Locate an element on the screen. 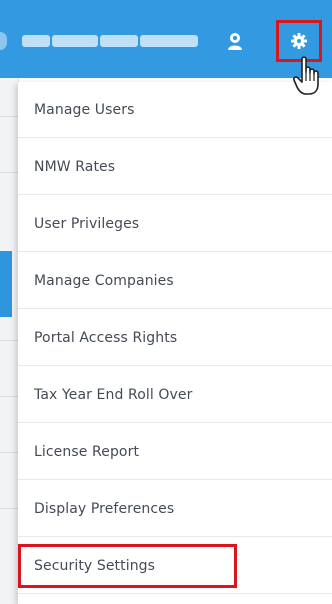  hand-pointer-icon is located at coordinates (309, 77).